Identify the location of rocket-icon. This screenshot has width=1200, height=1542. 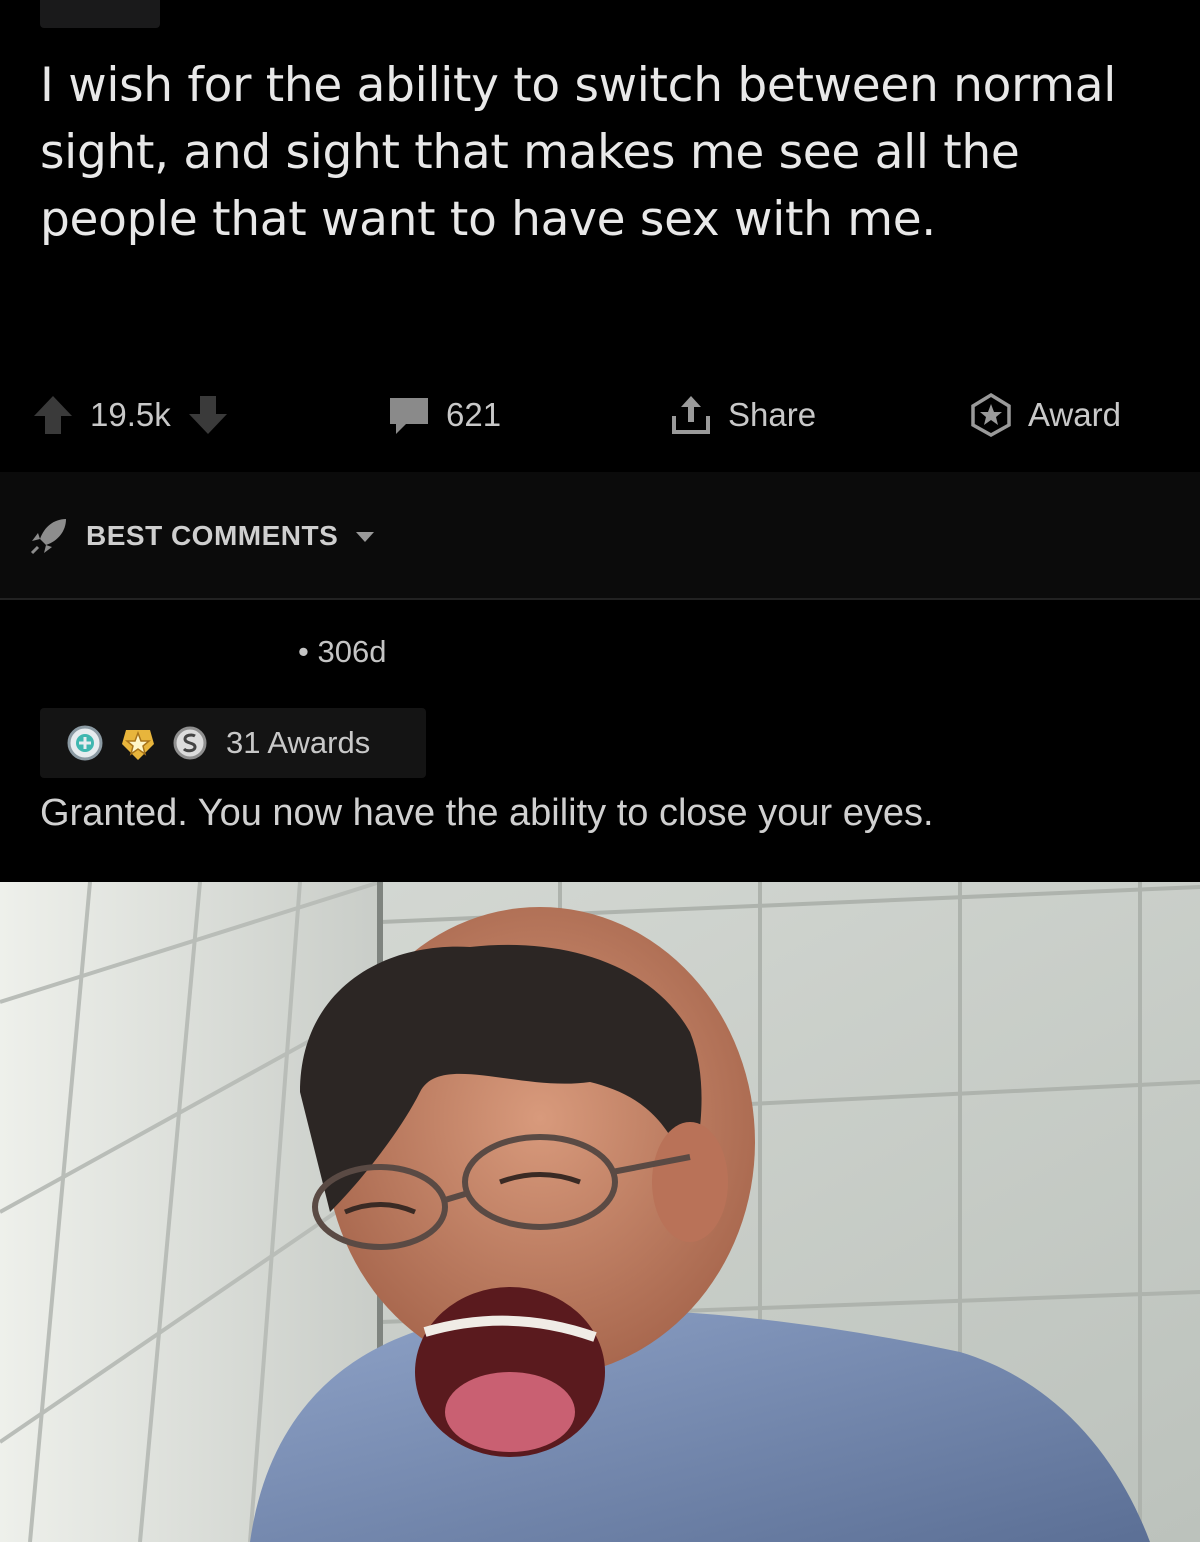
(49, 536).